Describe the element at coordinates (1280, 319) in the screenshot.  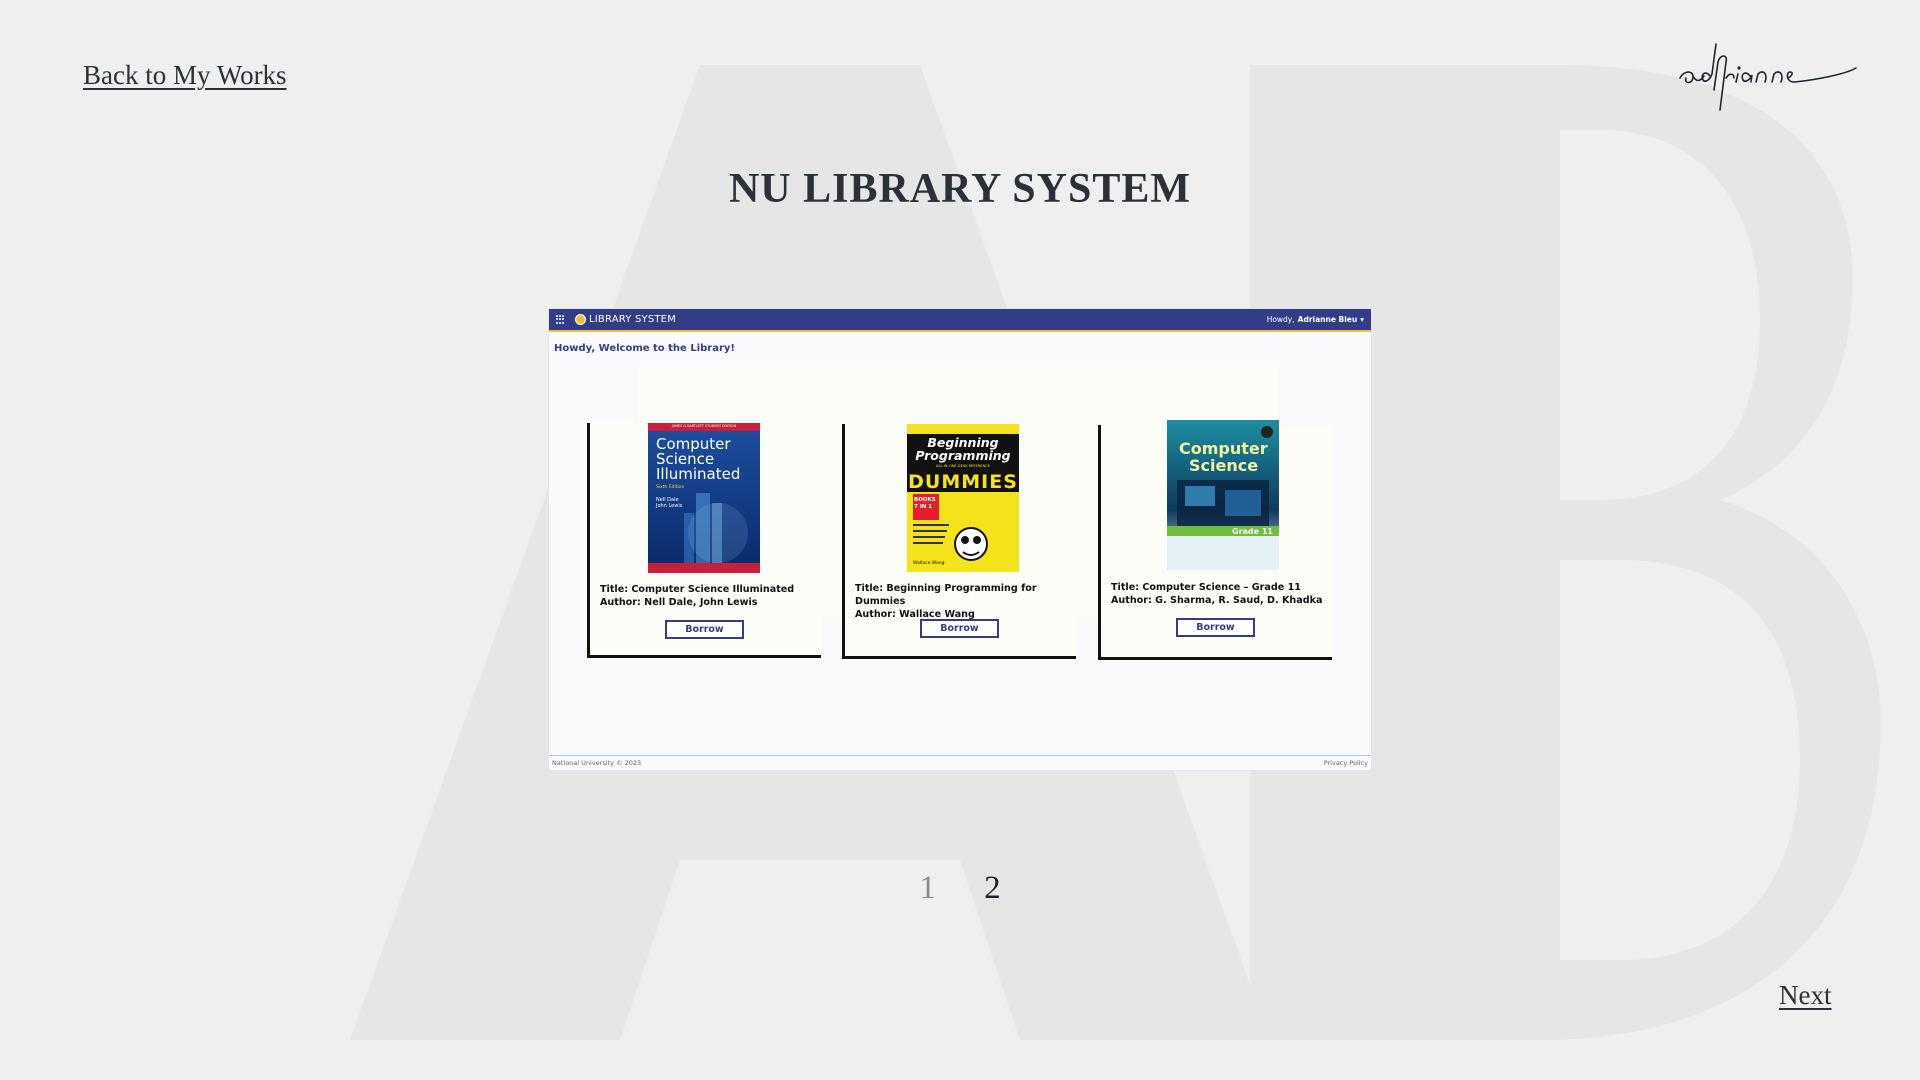
I see `greeting-prefix: Howdy,` at that location.